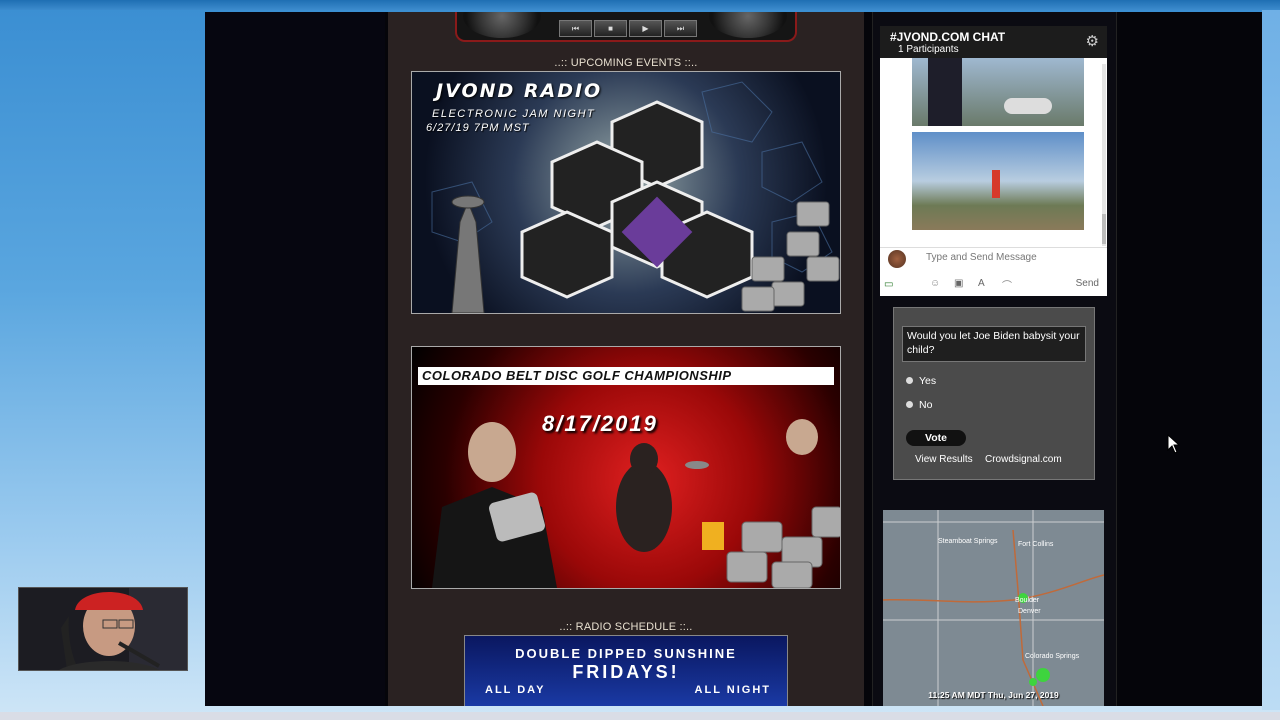  I want to click on event-title: JVOND RADIO, so click(519, 91).